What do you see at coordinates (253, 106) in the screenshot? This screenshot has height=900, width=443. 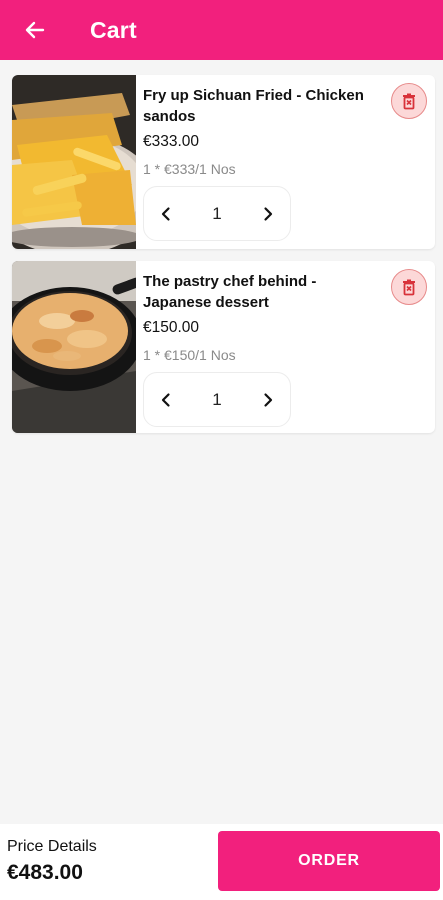 I see `item-name: Fry up Sichuan Fried - Chicken sandos` at bounding box center [253, 106].